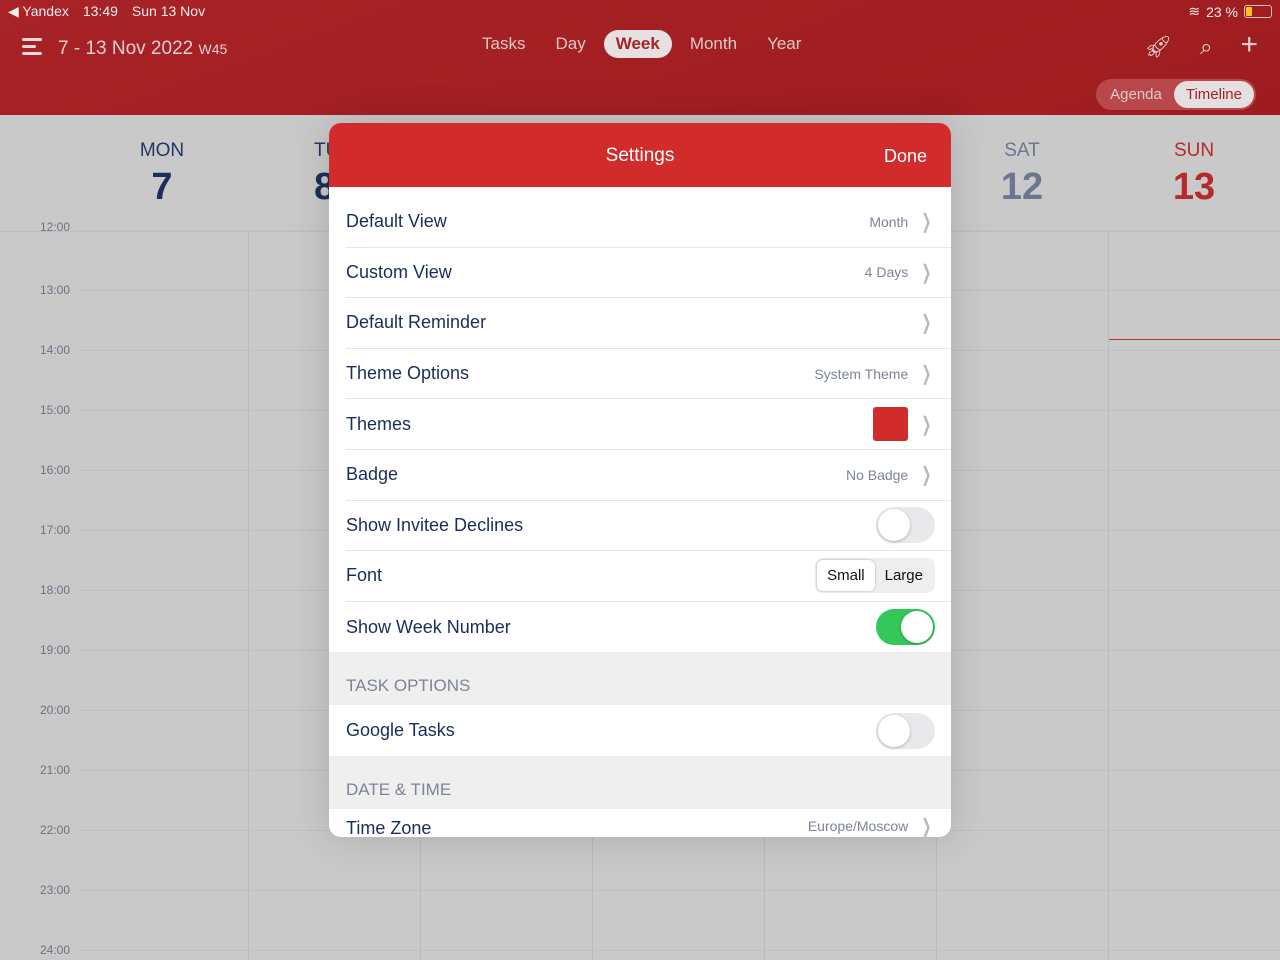 Image resolution: width=1280 pixels, height=960 pixels. What do you see at coordinates (389, 827) in the screenshot?
I see `row-label: Time Zone` at bounding box center [389, 827].